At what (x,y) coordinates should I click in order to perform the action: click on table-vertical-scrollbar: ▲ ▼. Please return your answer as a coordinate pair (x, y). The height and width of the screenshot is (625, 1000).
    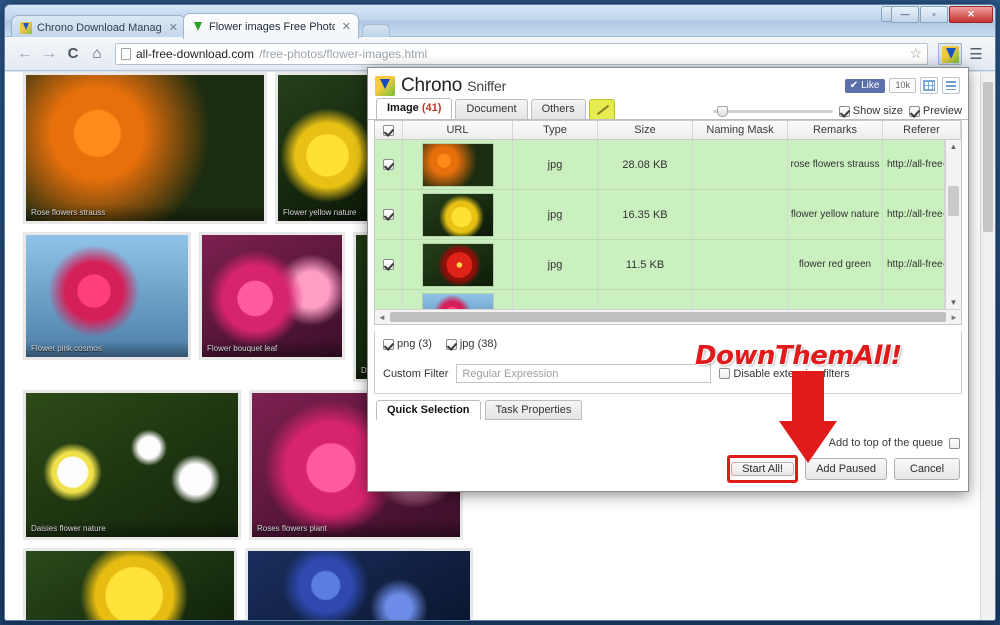
    Looking at the image, I should click on (953, 224).